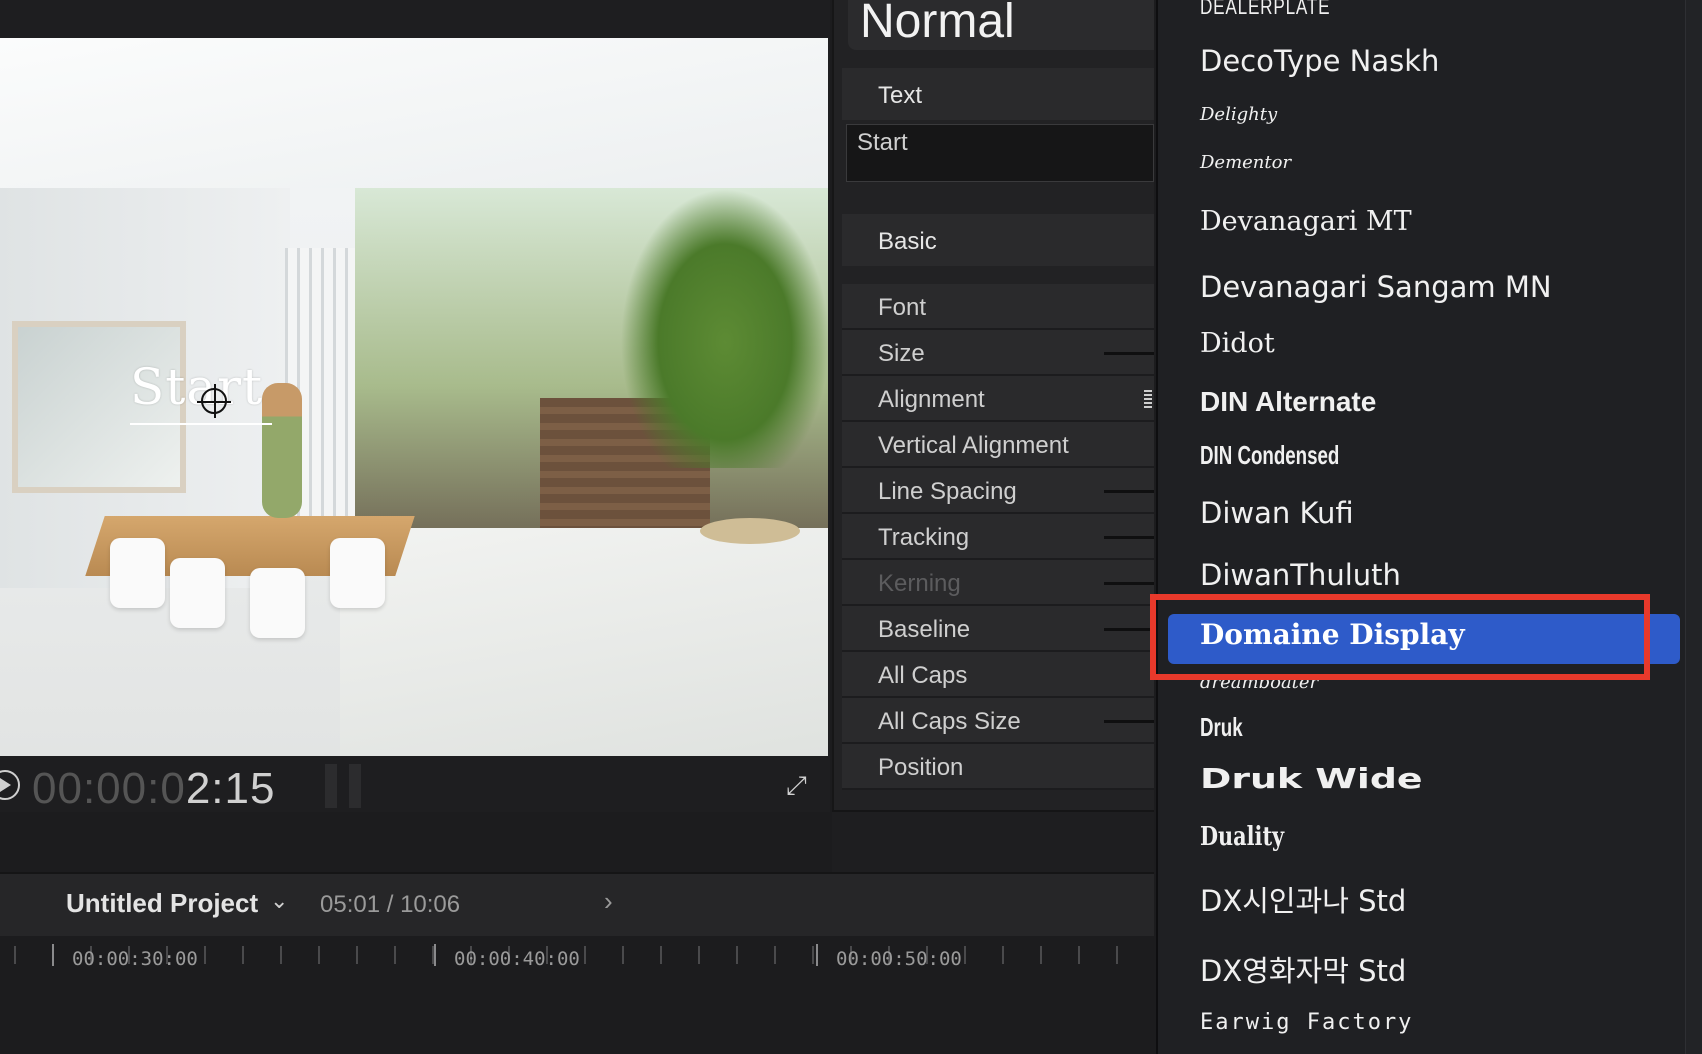  I want to click on param-row: Tracking, so click(998, 537).